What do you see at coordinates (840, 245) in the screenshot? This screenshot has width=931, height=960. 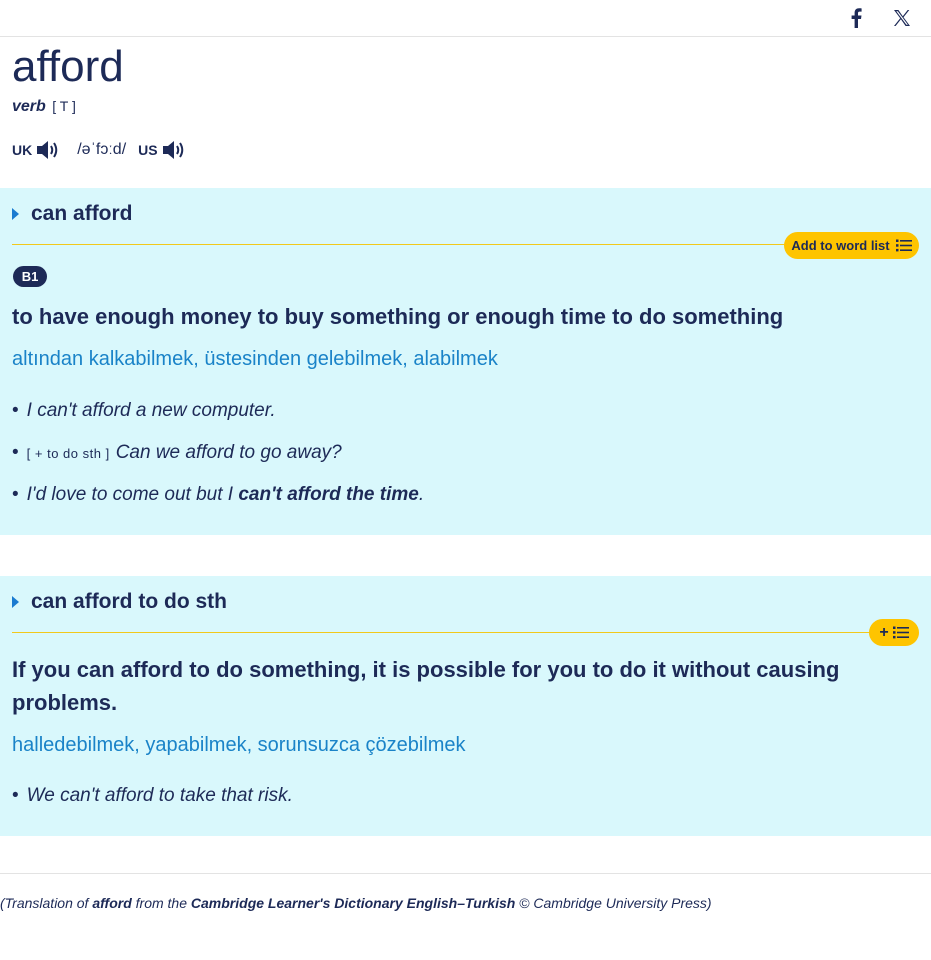 I see `add-to-word-list-label: Add to word list` at bounding box center [840, 245].